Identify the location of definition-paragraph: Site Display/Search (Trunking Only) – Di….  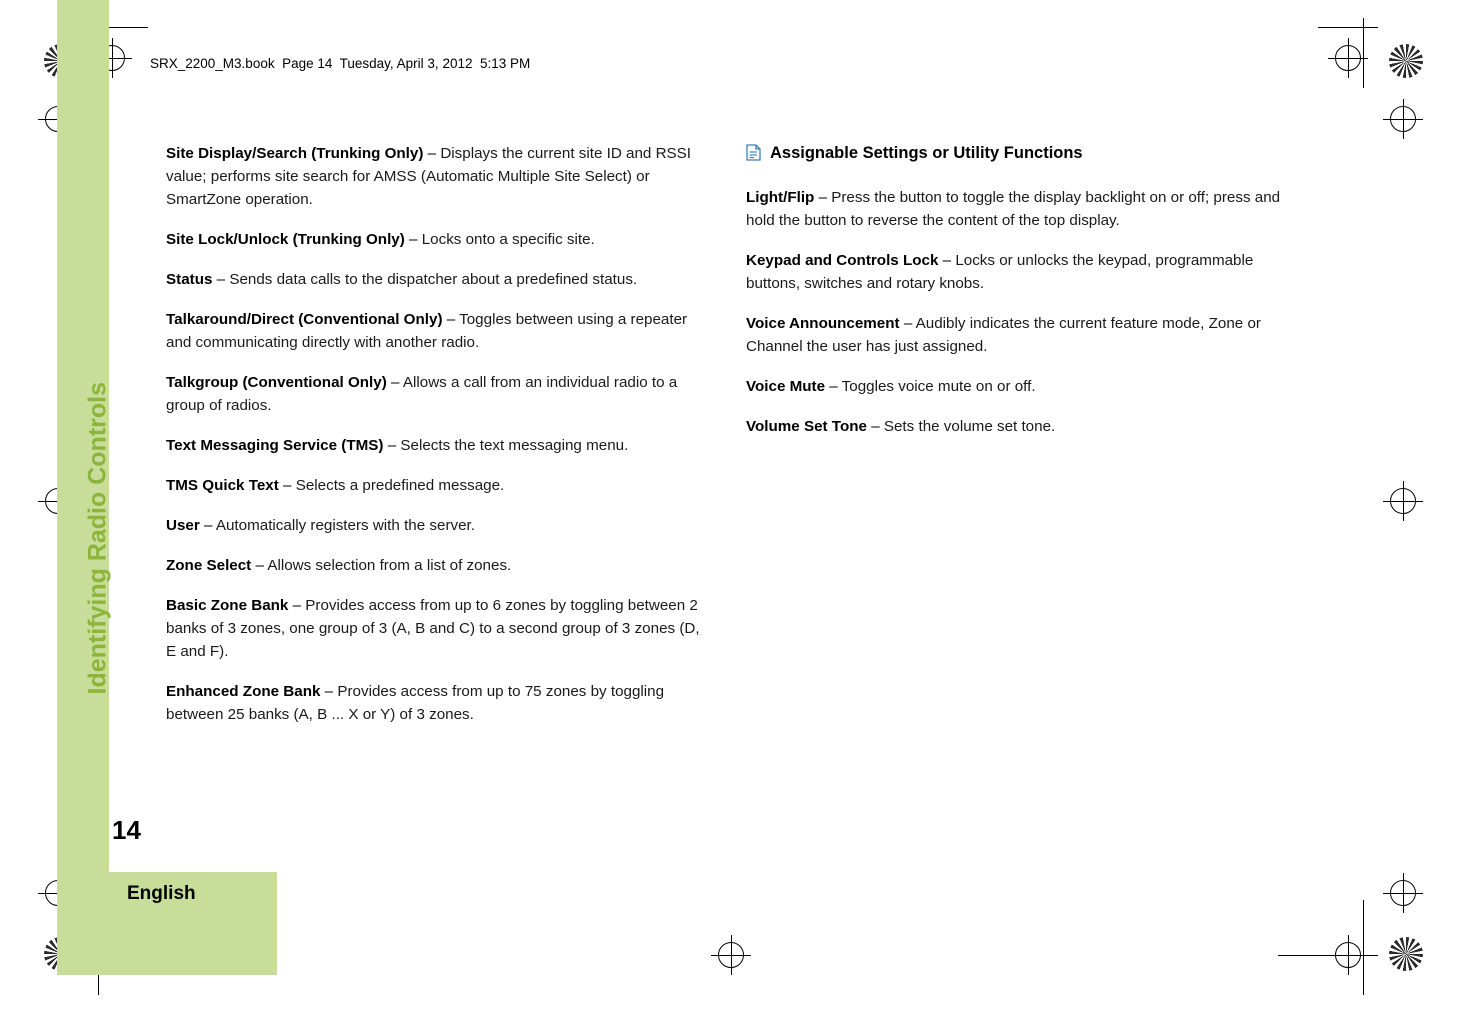
(433, 176).